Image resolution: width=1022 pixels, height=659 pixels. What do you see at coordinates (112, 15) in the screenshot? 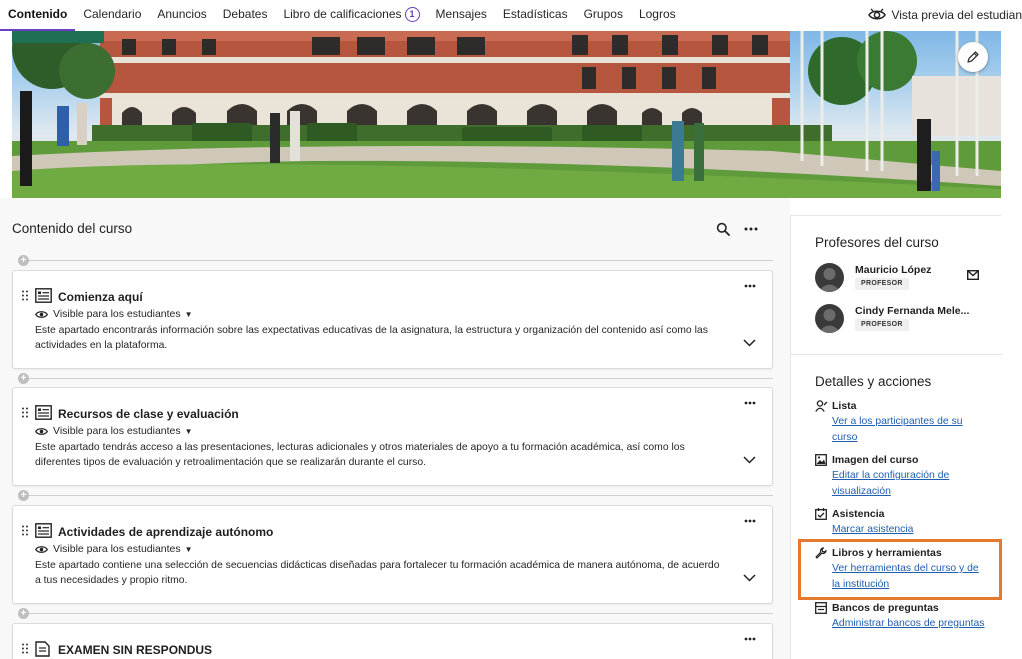
I see `tab-calendario: Calendario` at bounding box center [112, 15].